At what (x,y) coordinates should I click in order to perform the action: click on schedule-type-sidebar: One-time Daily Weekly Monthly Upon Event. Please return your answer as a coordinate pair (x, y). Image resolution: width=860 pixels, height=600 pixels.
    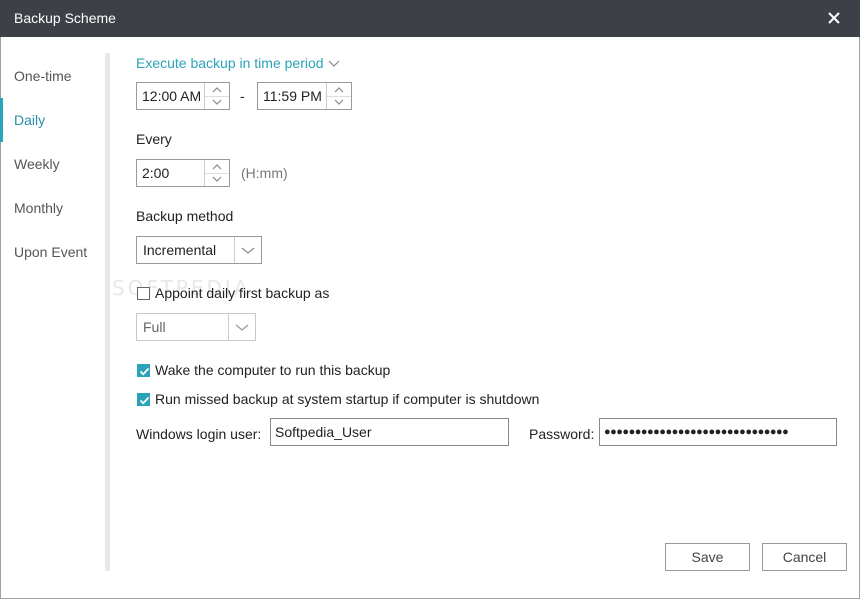
    Looking at the image, I should click on (54, 307).